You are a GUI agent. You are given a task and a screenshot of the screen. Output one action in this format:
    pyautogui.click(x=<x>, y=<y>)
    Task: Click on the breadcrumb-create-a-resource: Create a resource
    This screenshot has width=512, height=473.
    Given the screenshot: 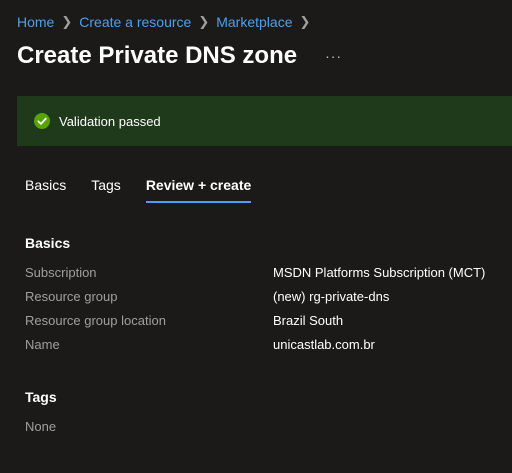 What is the action you would take?
    pyautogui.click(x=135, y=22)
    